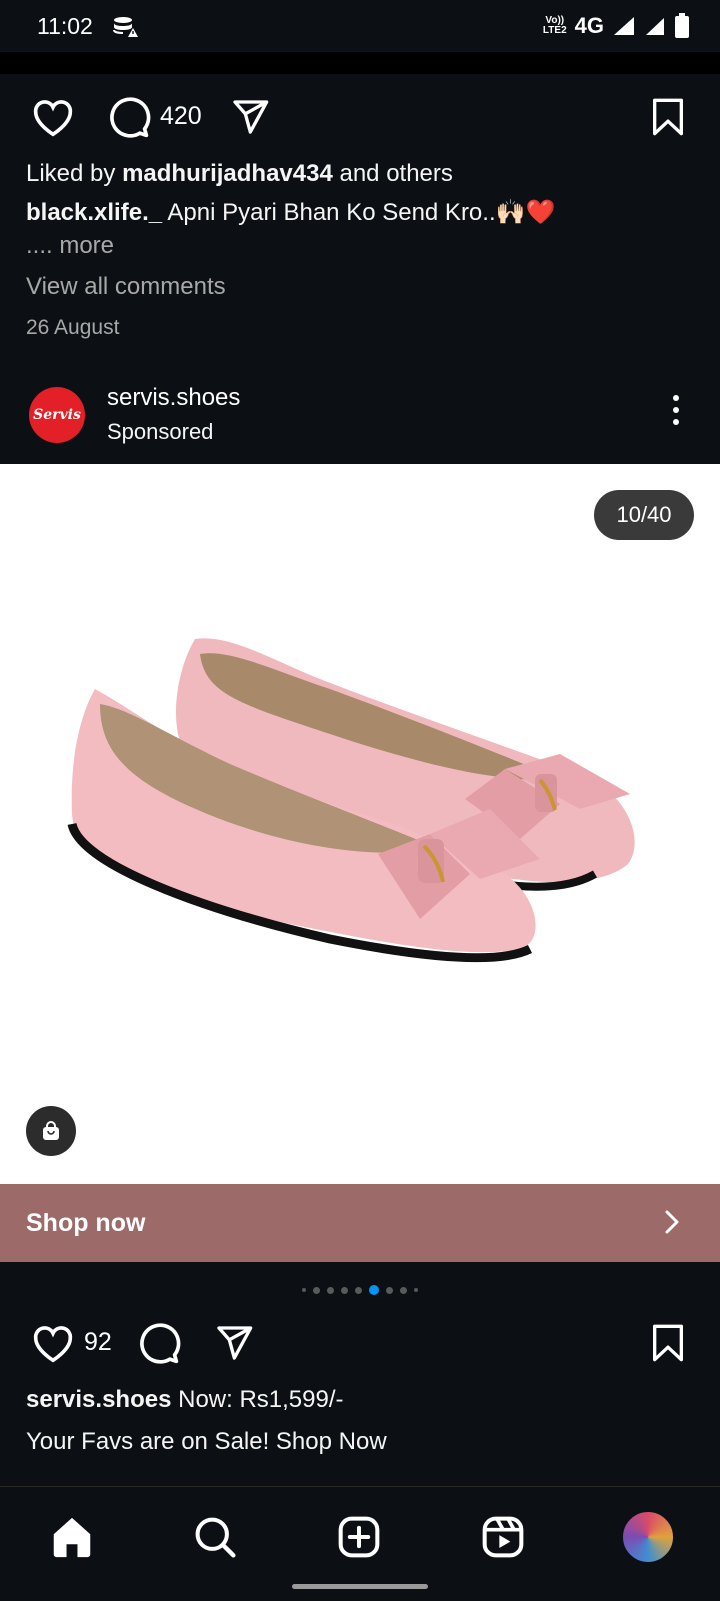 The height and width of the screenshot is (1601, 720). What do you see at coordinates (360, 26) in the screenshot?
I see `status-bar: 11:02 Vo)) LTE2 4G` at bounding box center [360, 26].